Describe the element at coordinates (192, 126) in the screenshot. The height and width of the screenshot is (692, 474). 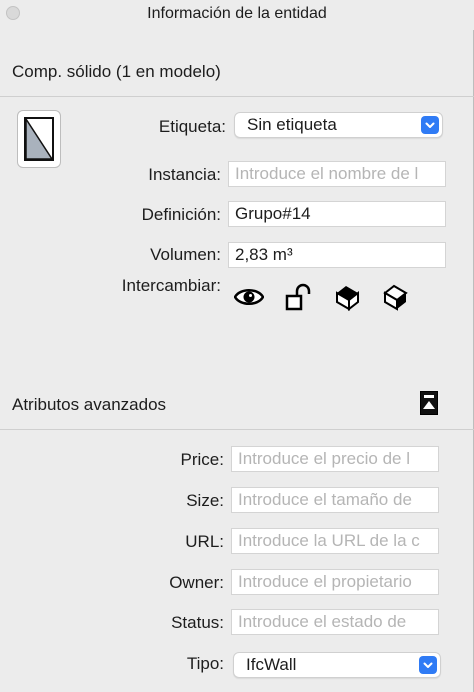
I see `etiqueta-label: Etiqueta:` at that location.